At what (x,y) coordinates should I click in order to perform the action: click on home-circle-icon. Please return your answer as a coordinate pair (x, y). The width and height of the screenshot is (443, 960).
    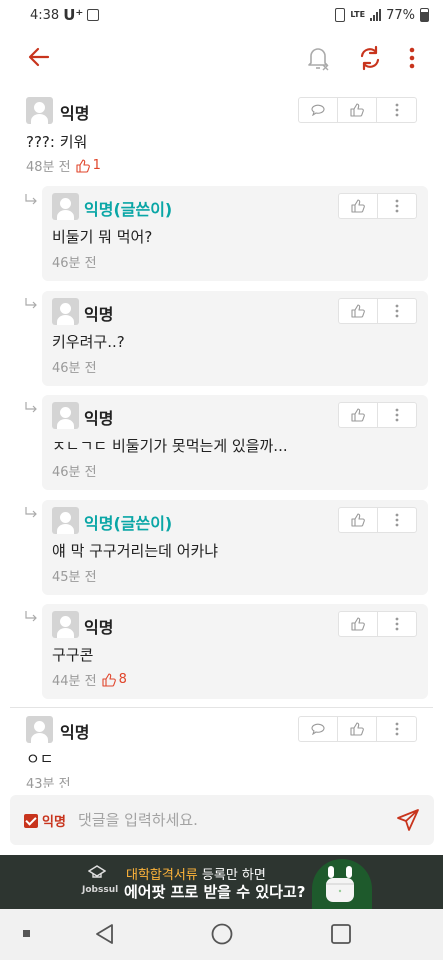
    Looking at the image, I should click on (222, 934).